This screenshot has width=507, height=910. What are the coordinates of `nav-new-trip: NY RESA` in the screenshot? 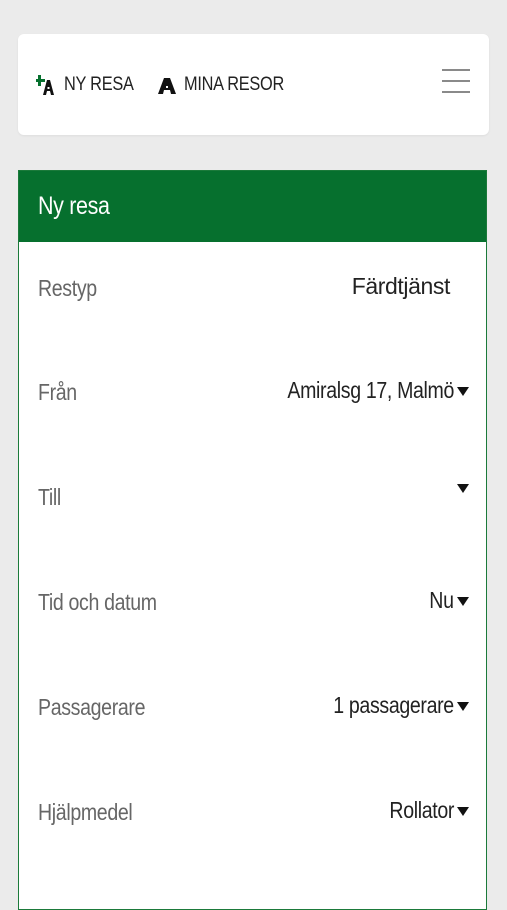 It's located at (90, 85).